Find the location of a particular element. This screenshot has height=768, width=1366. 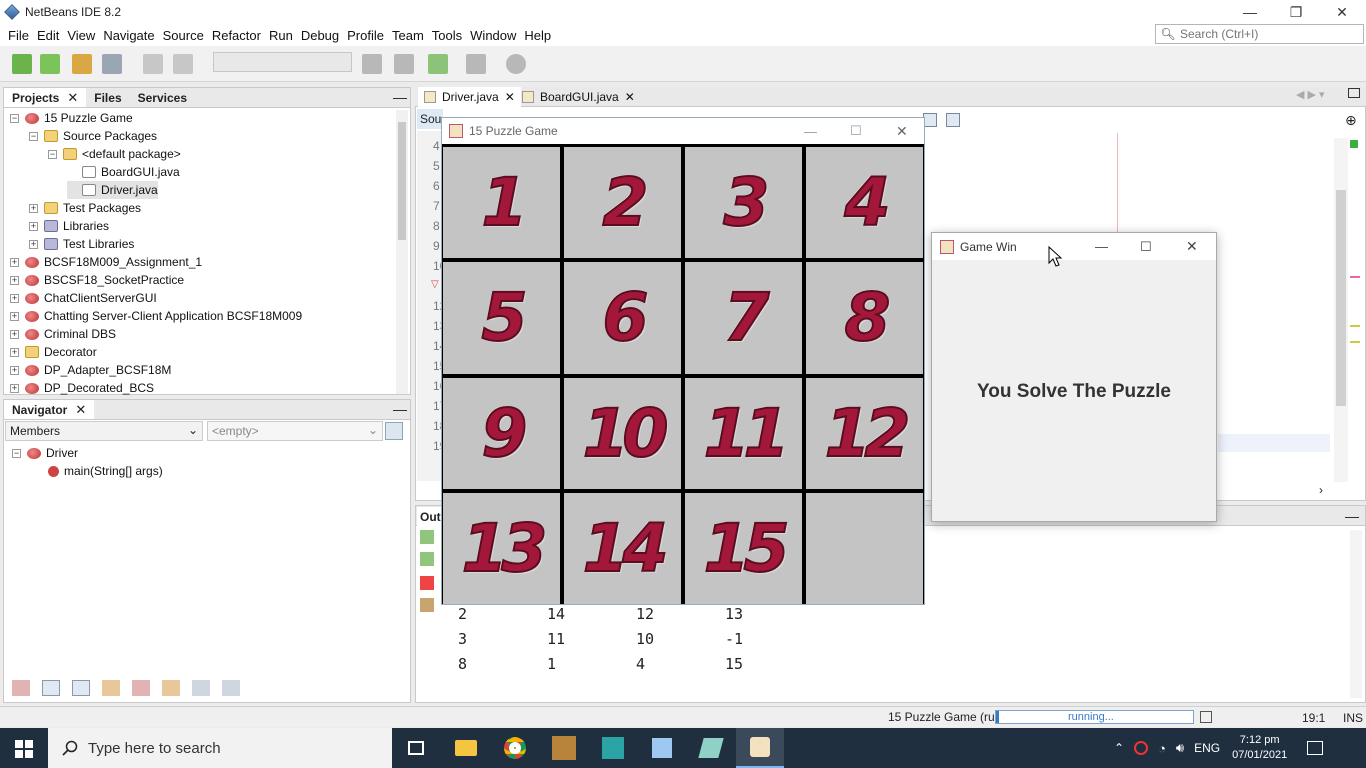

dosbox-icon is located at coordinates (564, 748).